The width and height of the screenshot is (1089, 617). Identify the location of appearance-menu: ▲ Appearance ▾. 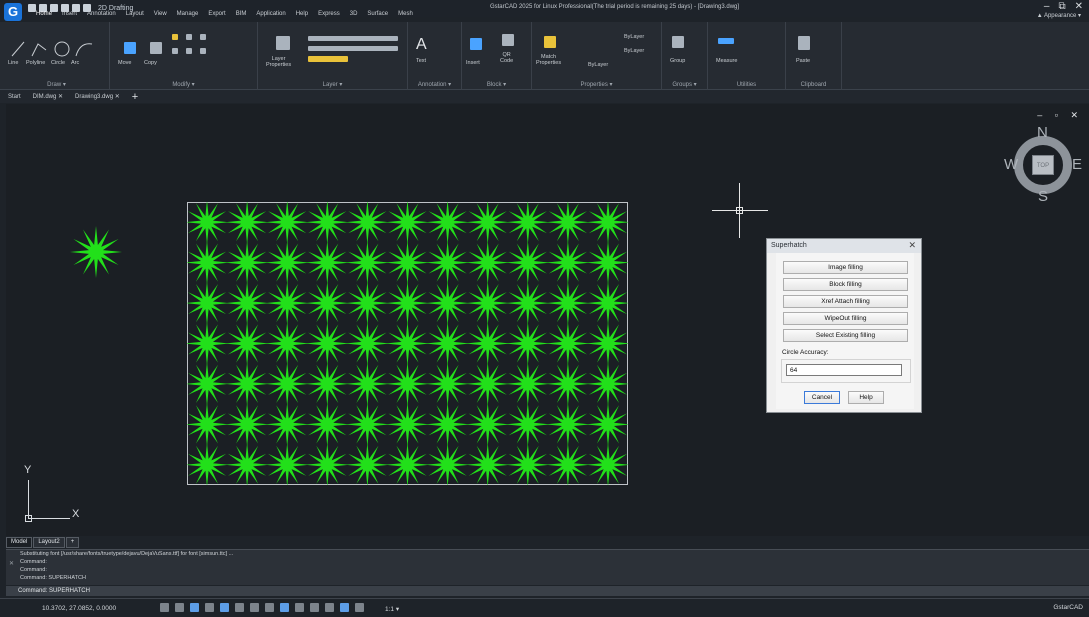
(1059, 15).